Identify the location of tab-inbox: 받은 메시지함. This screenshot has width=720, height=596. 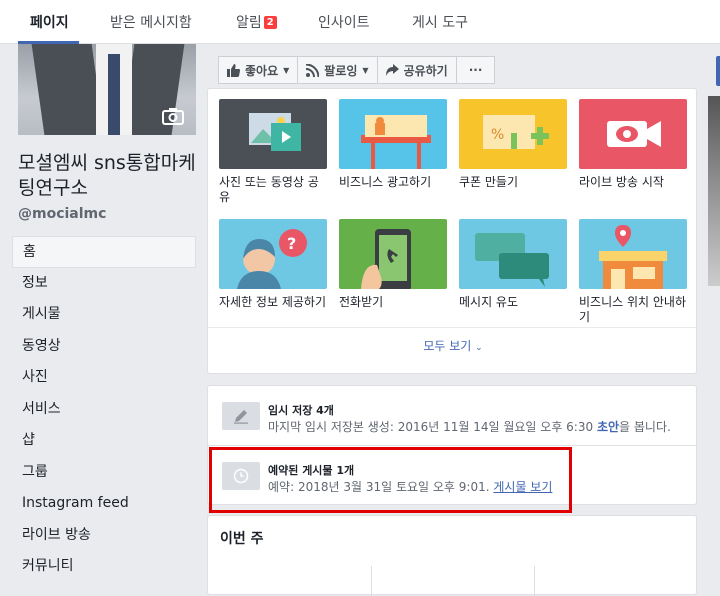
(151, 22).